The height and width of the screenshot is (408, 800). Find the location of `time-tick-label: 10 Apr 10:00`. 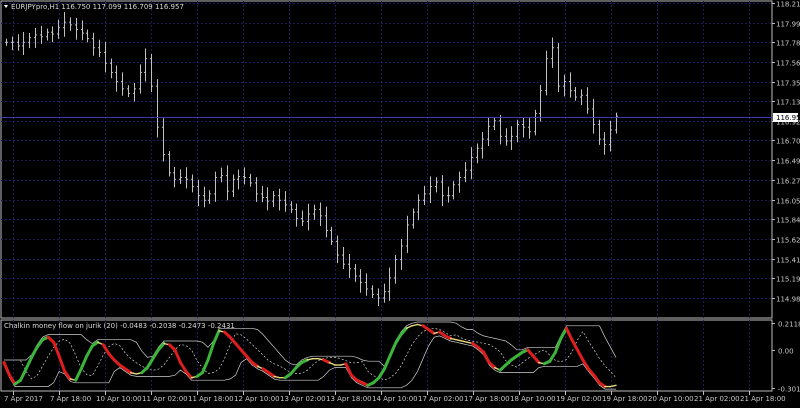

time-tick-label: 10 Apr 10:00 is located at coordinates (119, 399).